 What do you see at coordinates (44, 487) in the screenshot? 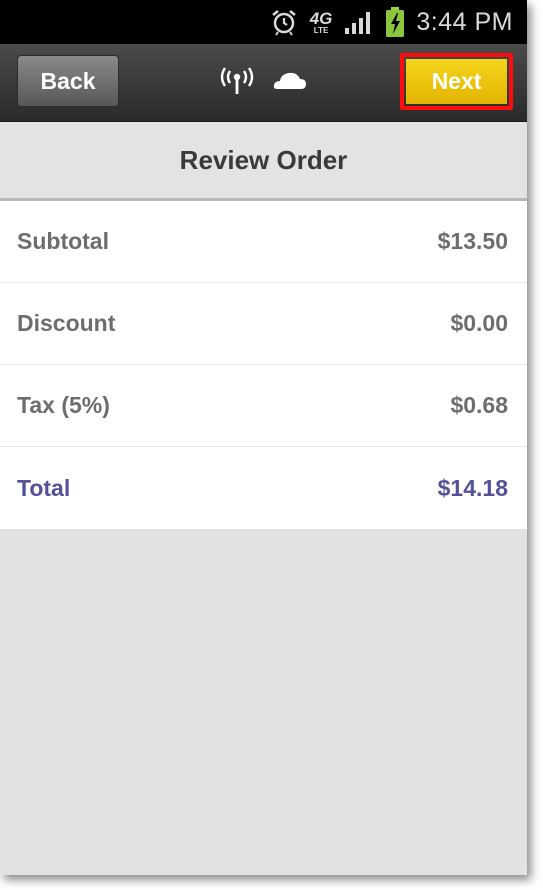
I see `total-label: Total` at bounding box center [44, 487].